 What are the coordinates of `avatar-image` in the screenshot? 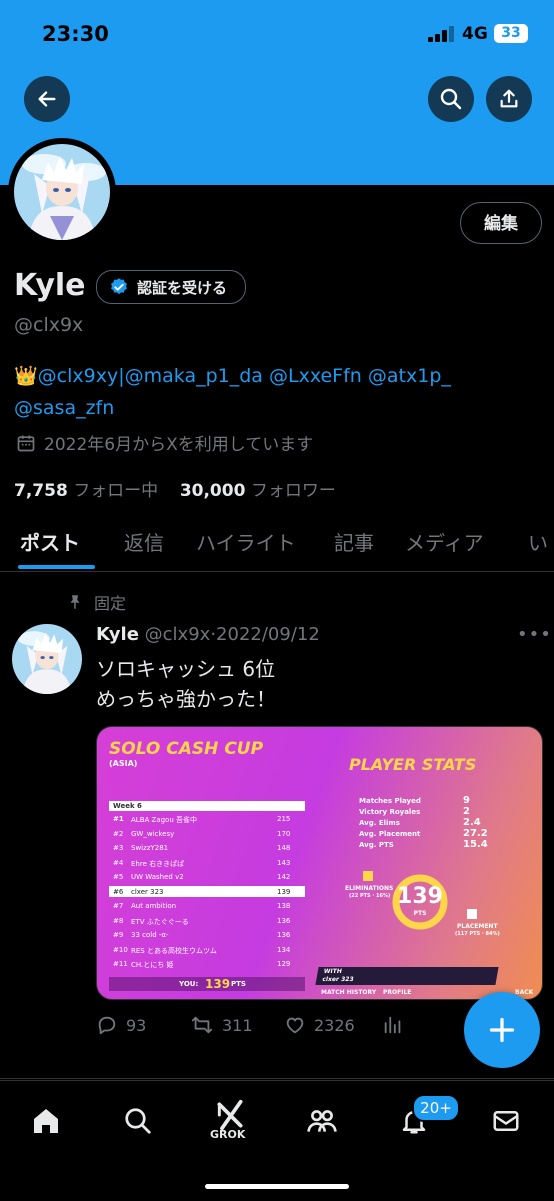 It's located at (62, 192).